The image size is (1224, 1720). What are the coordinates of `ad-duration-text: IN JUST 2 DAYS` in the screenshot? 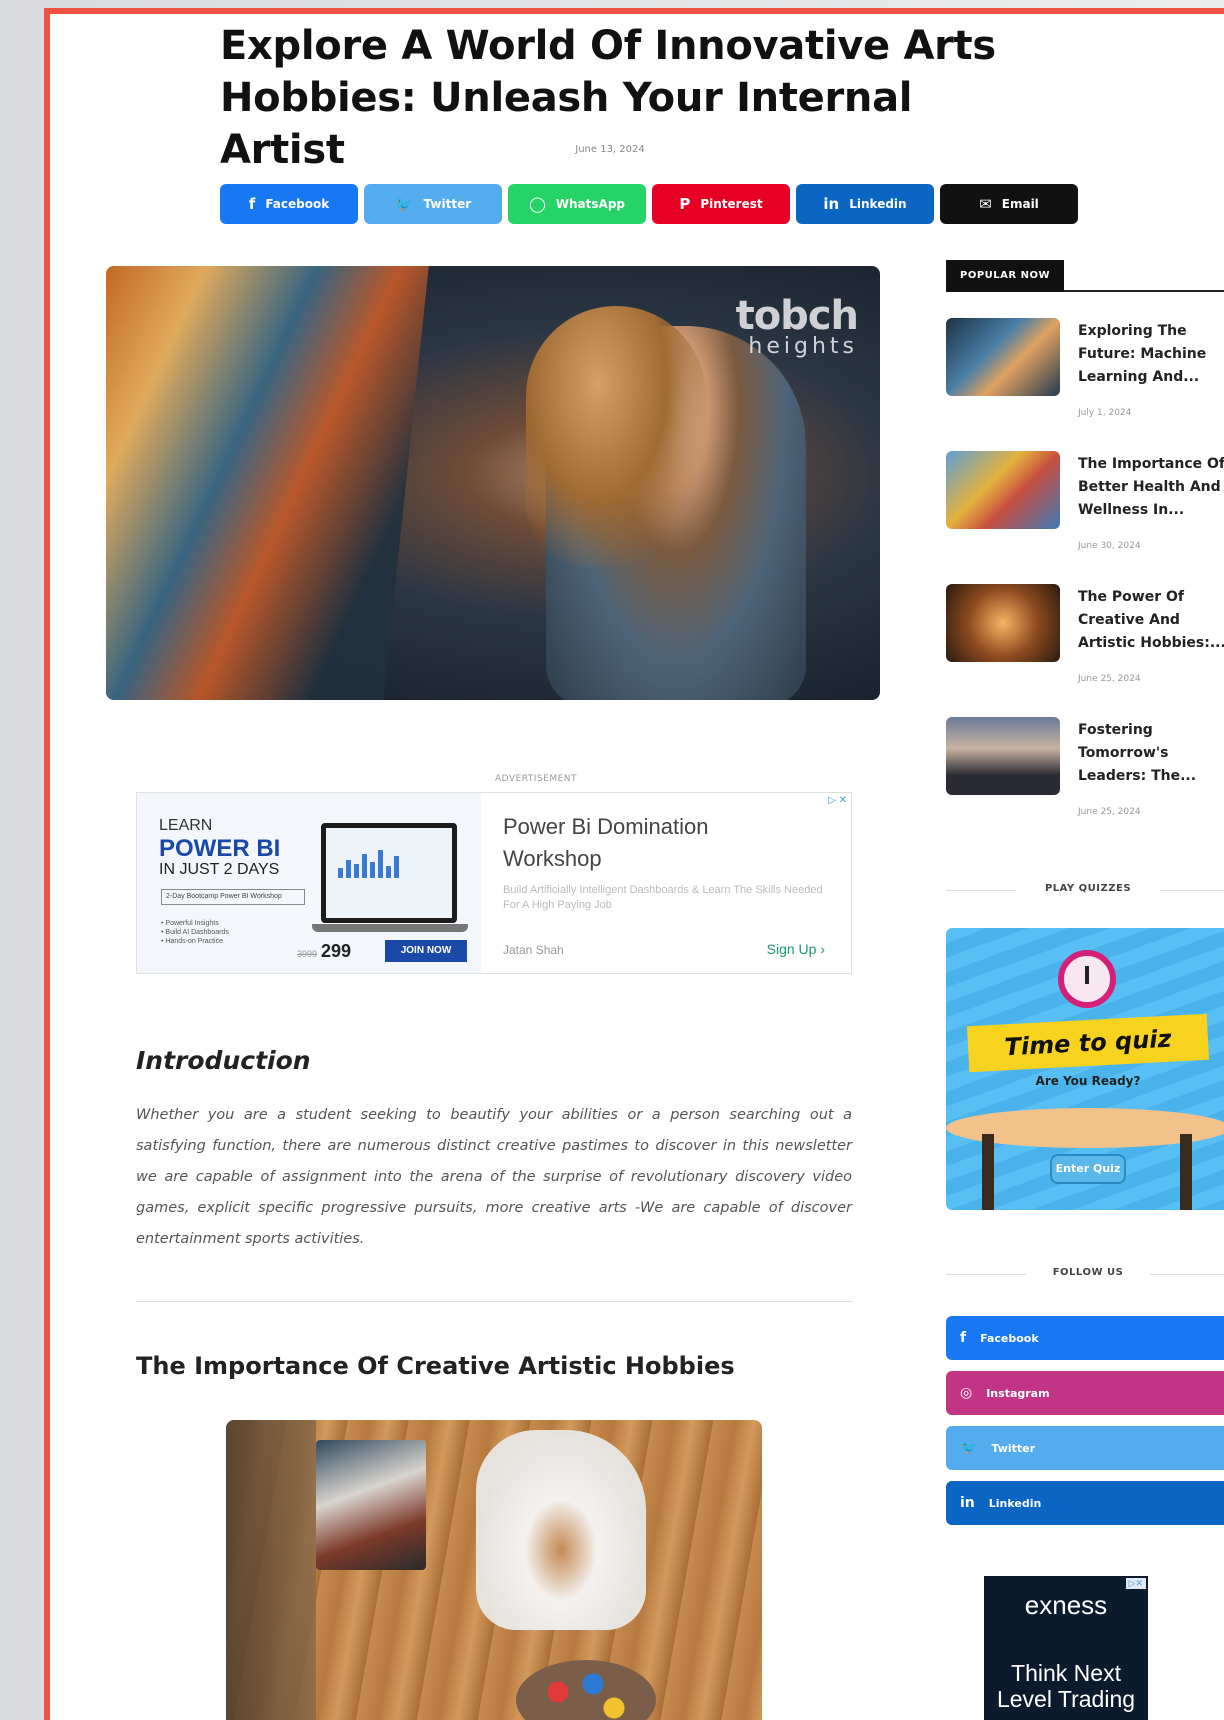 It's located at (219, 869).